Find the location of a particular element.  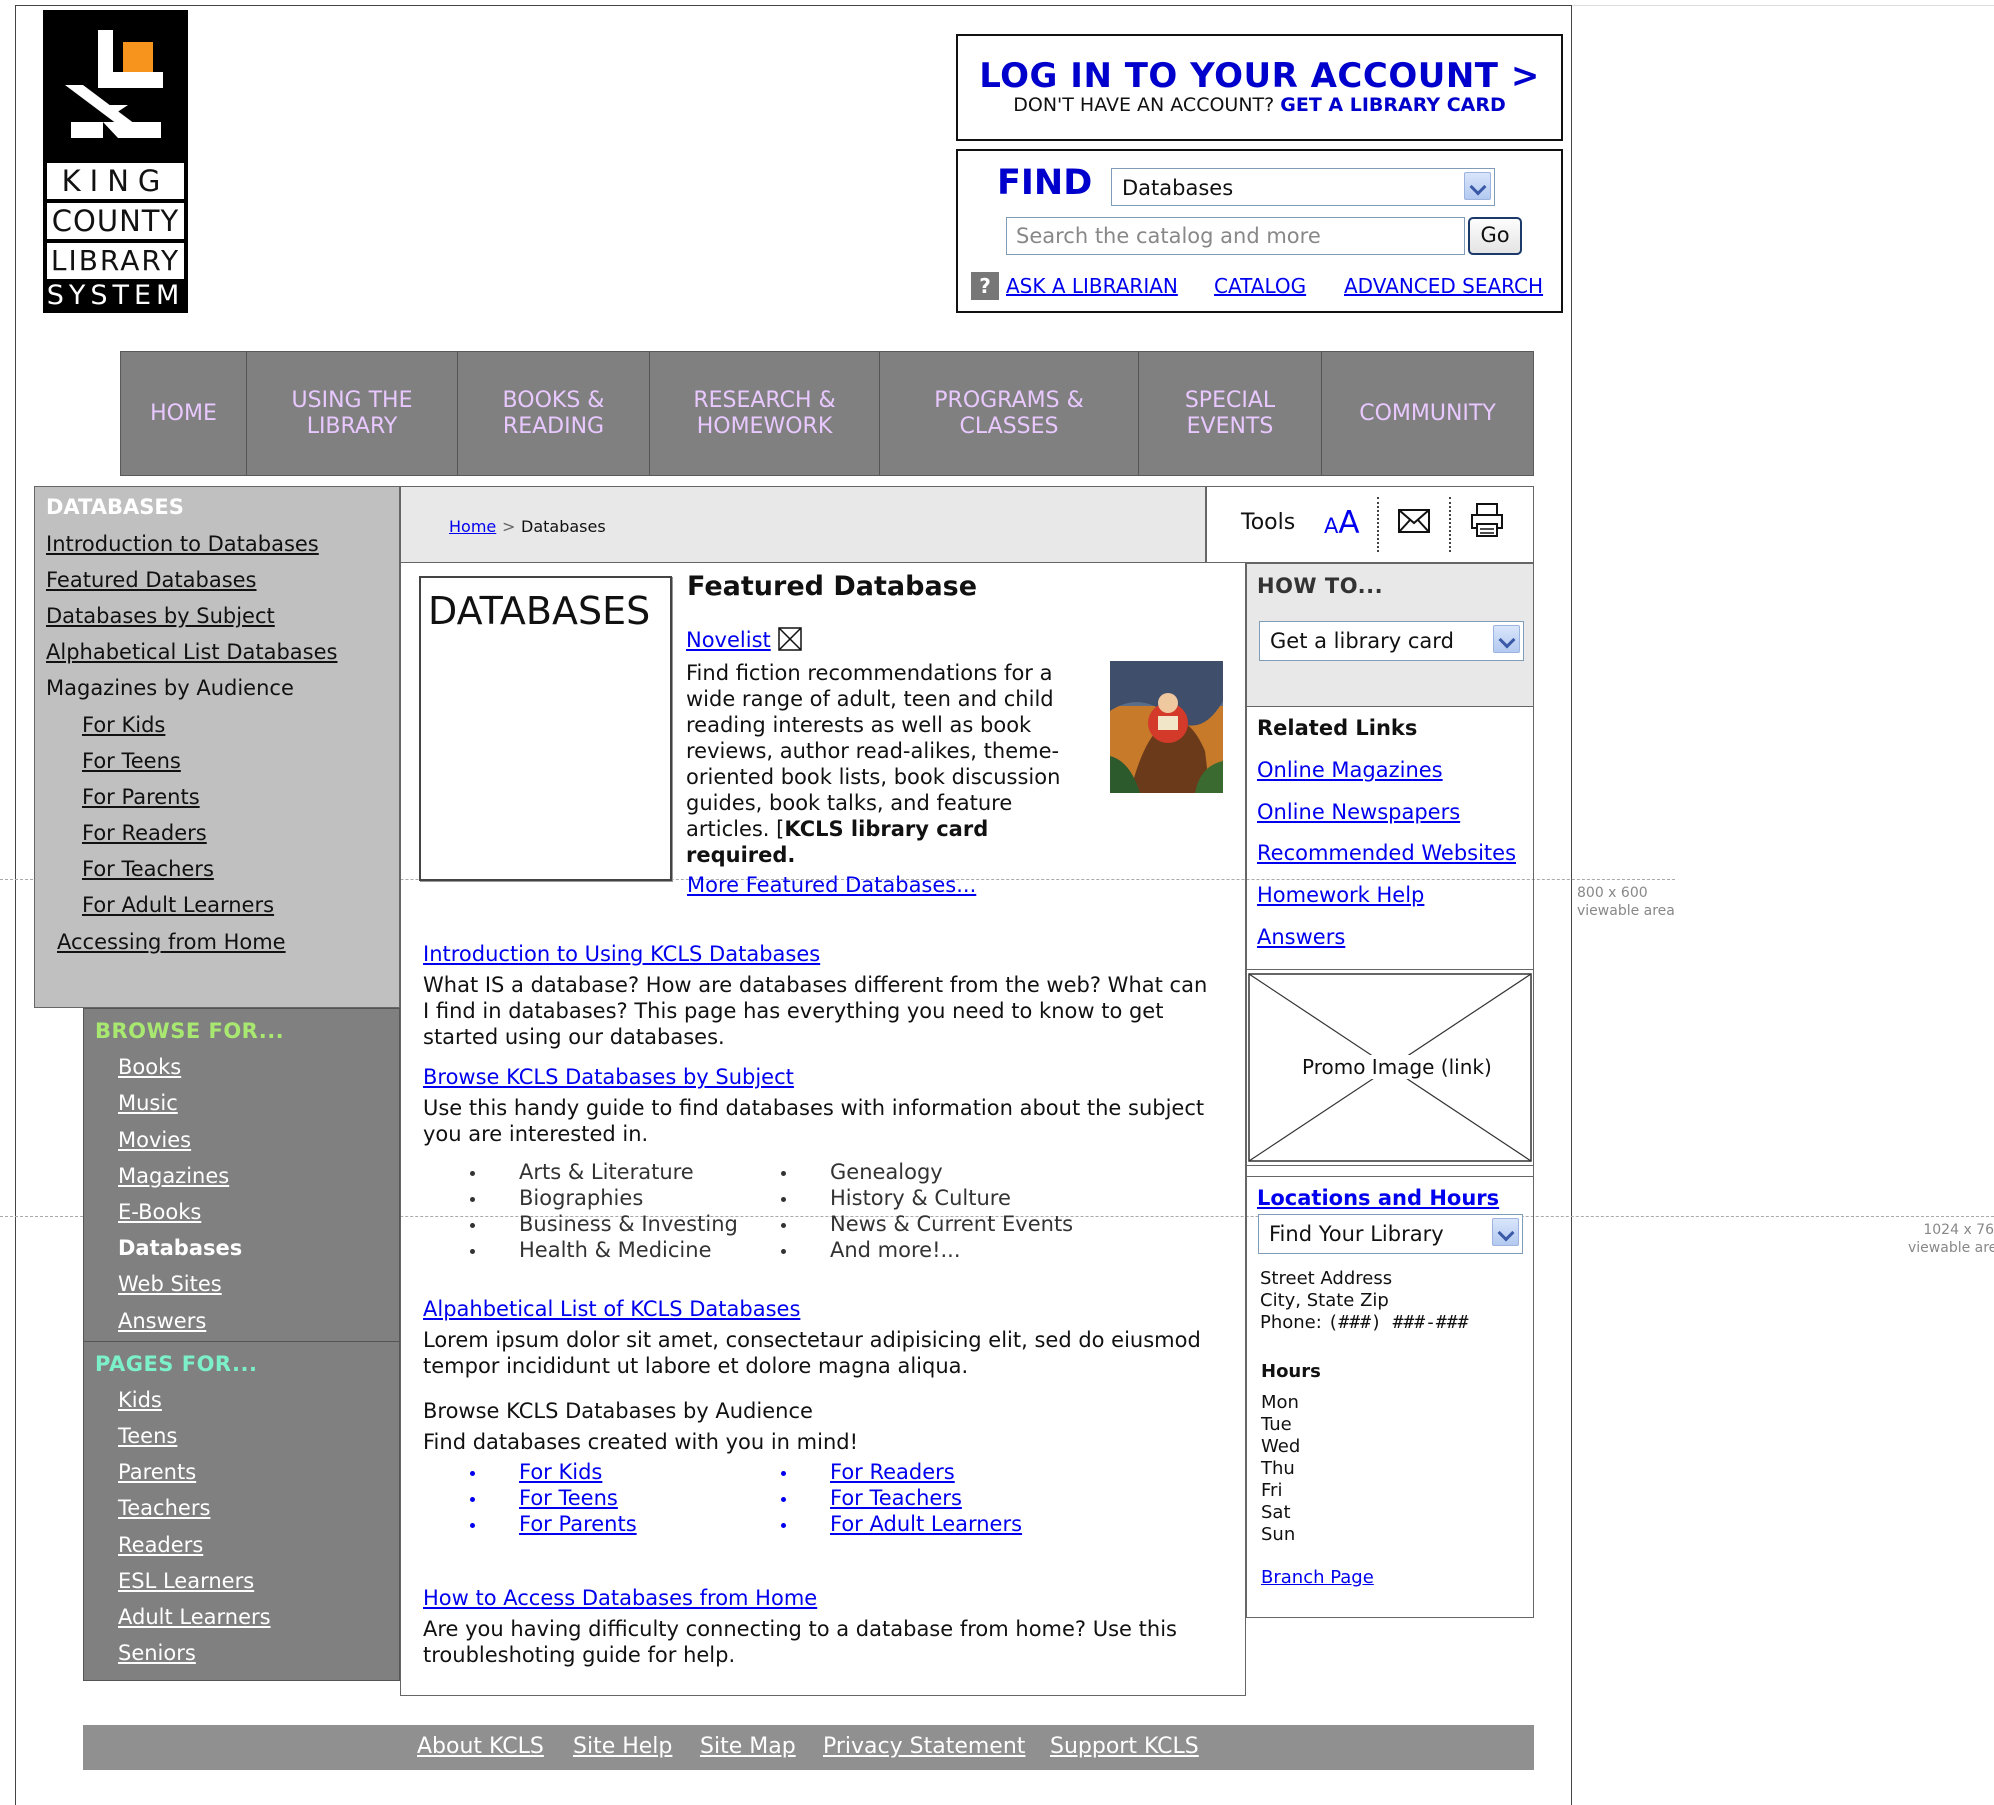

logo-line-library: LIBRARY is located at coordinates (115, 260).